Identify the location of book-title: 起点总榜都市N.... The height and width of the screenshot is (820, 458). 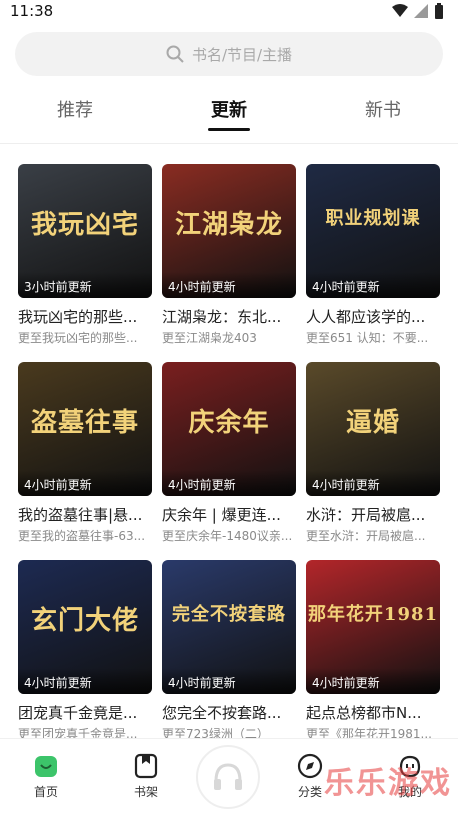
(373, 712).